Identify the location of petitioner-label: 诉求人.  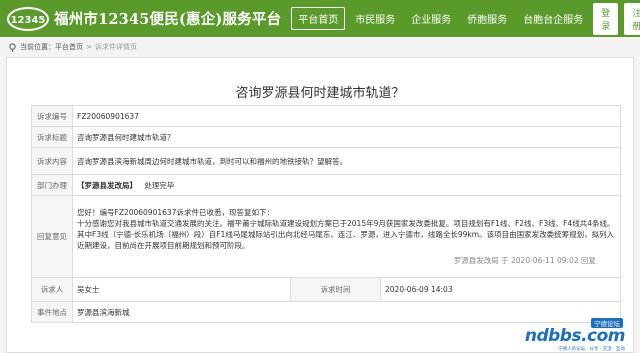
(52, 289).